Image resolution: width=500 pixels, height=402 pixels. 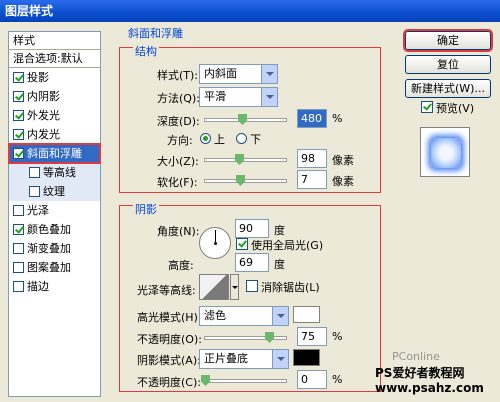 I want to click on gloss-contour-picker, so click(x=214, y=287).